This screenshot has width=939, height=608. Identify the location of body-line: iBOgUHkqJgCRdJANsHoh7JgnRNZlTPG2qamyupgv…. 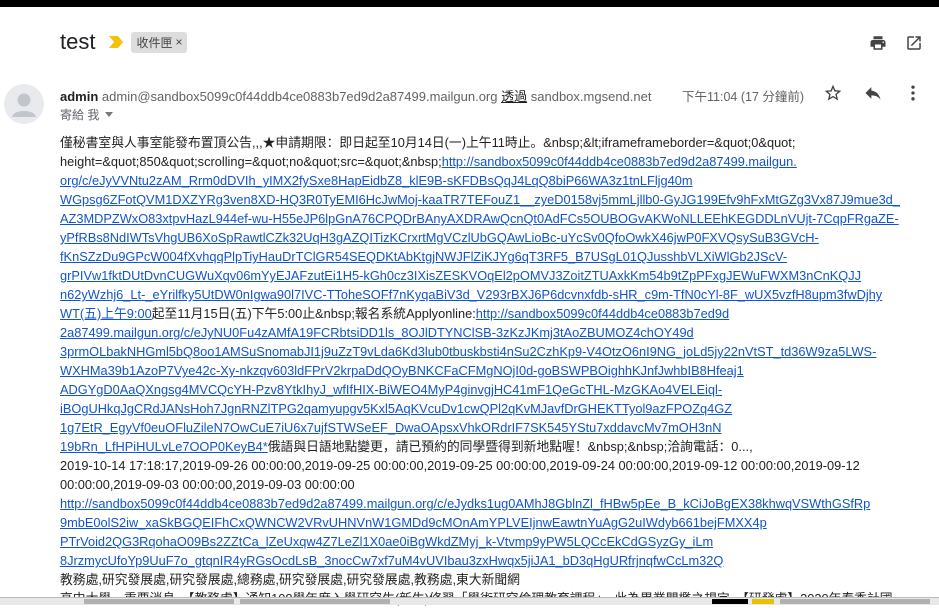
(490, 408).